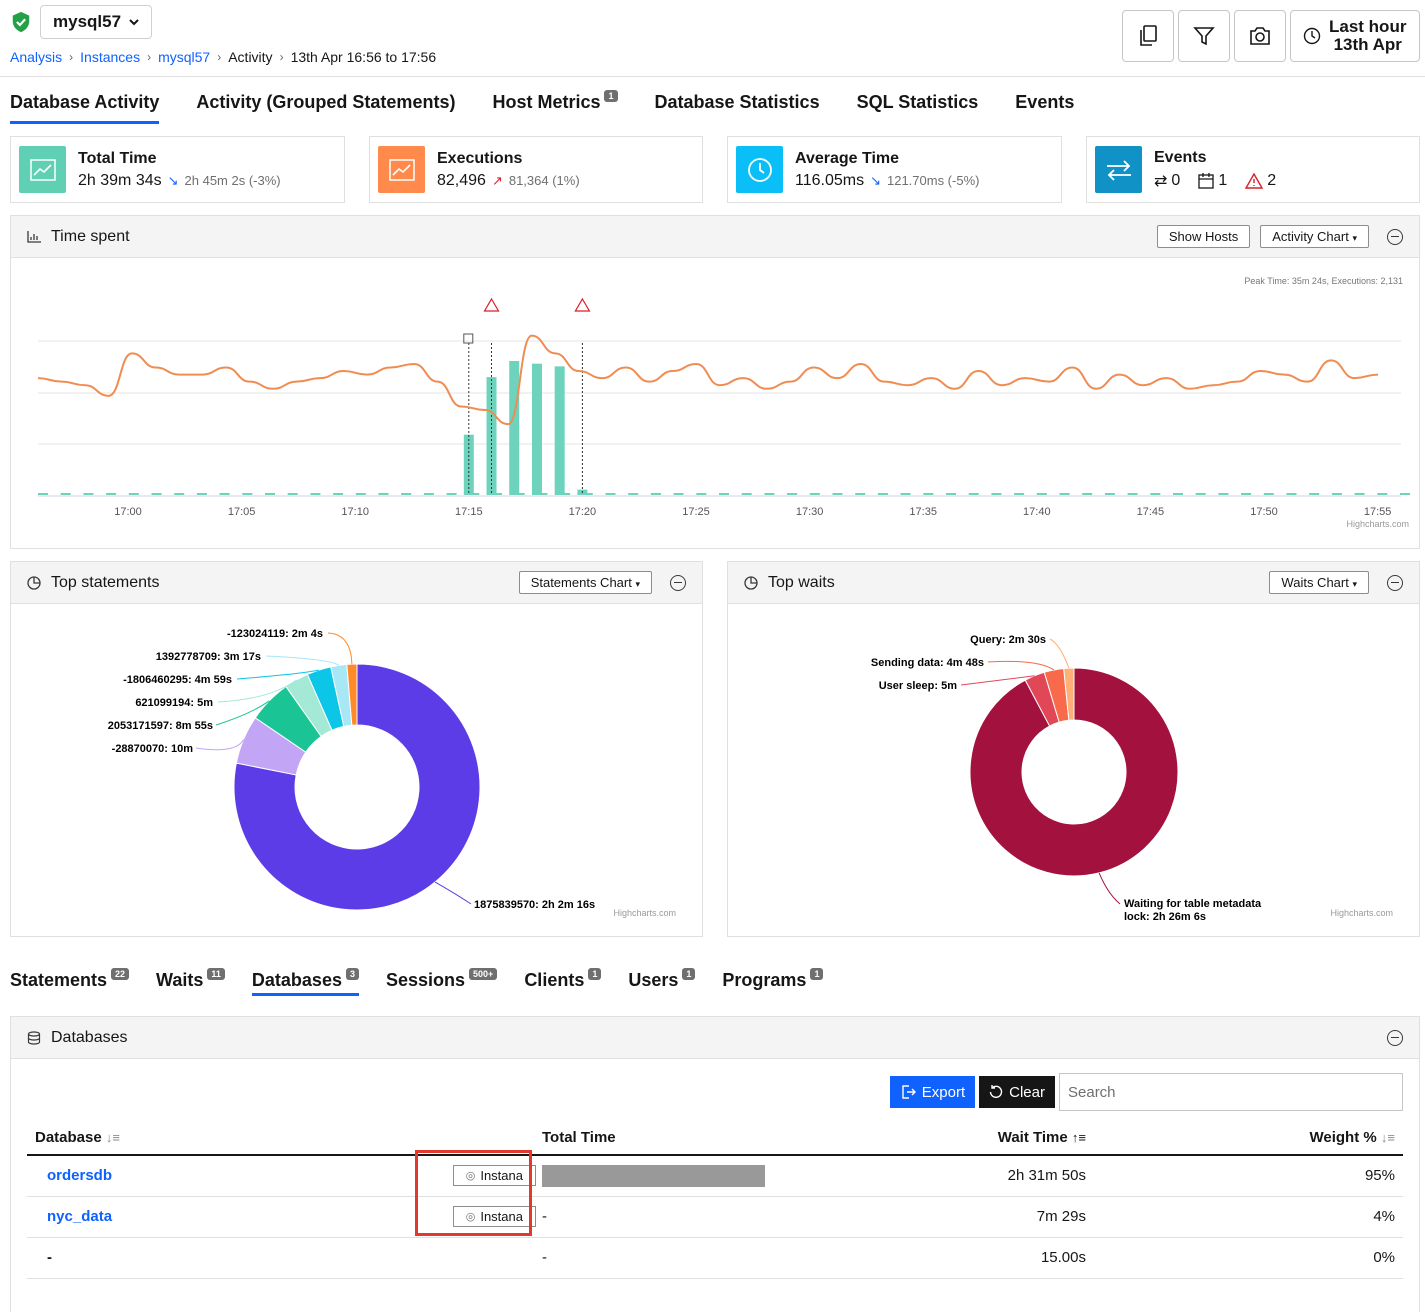 The height and width of the screenshot is (1312, 1425). What do you see at coordinates (1223, 180) in the screenshot?
I see `events-calendar: 1` at bounding box center [1223, 180].